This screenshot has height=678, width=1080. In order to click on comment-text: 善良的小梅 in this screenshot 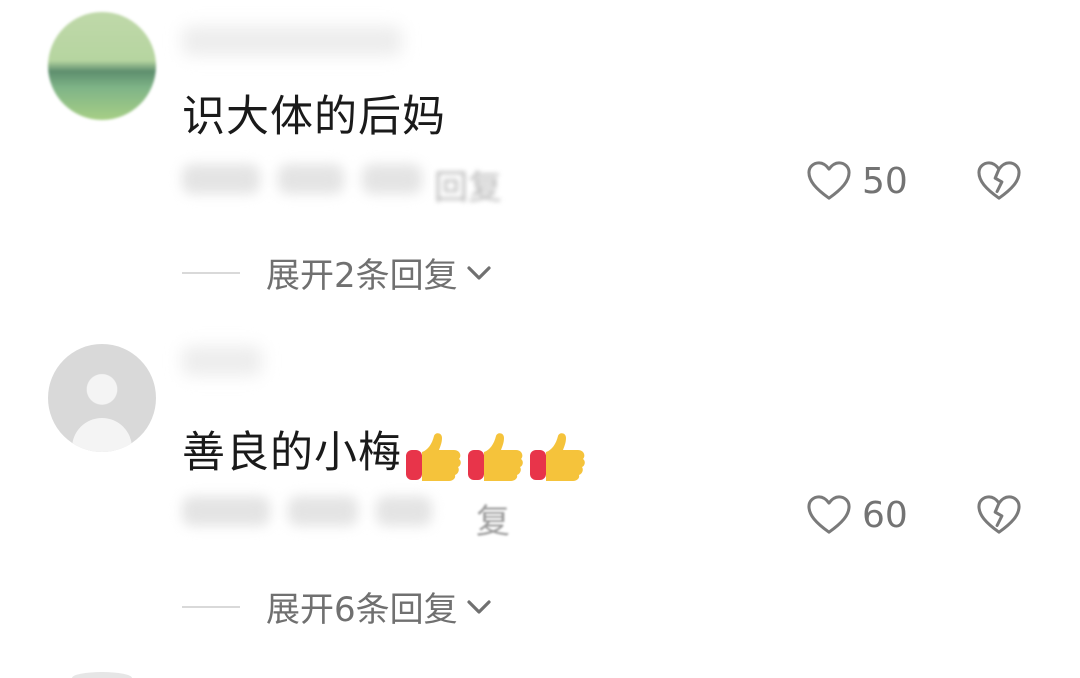, I will do `click(385, 450)`.